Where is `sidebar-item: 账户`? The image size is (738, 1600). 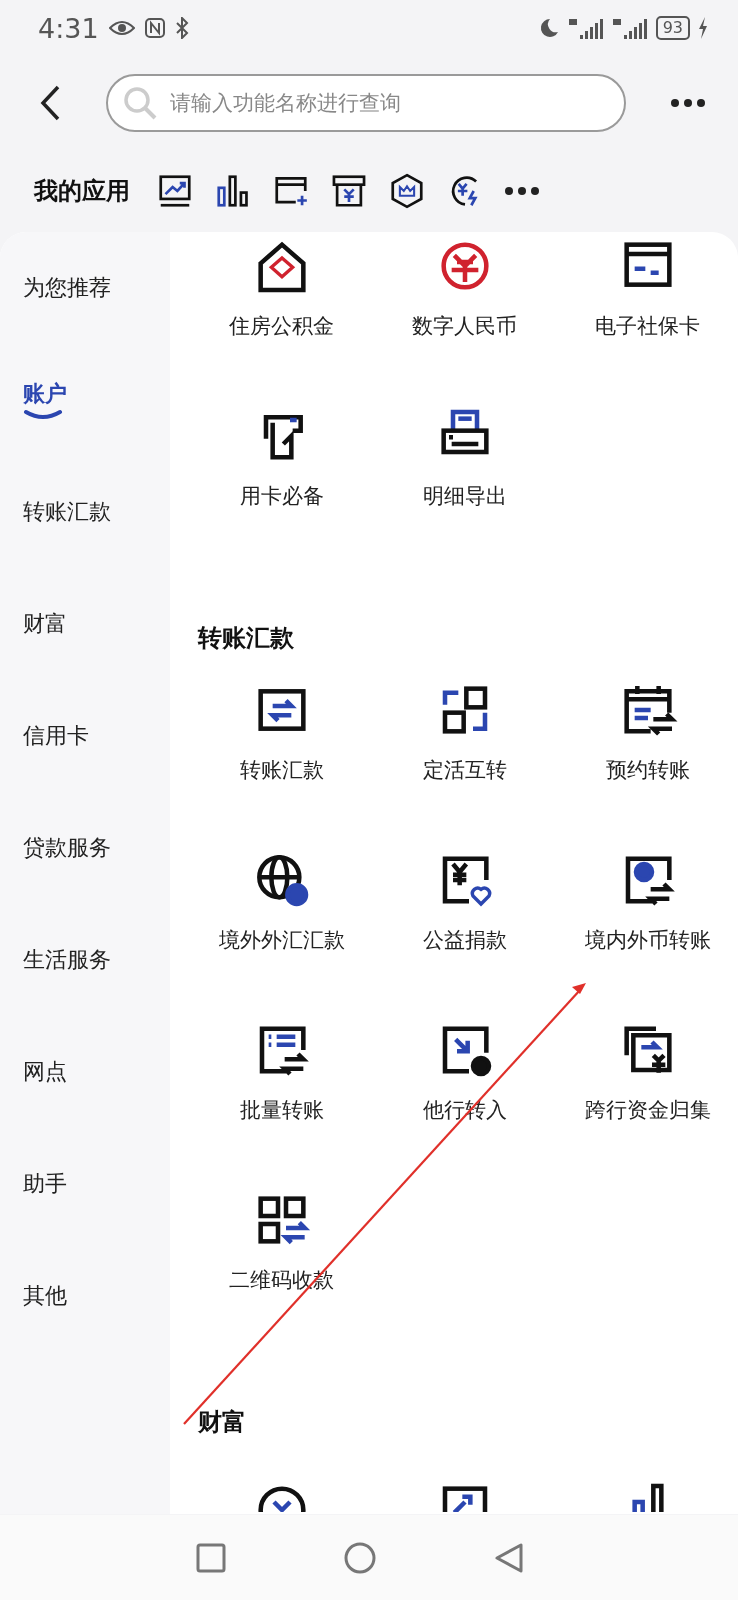 sidebar-item: 账户 is located at coordinates (85, 400).